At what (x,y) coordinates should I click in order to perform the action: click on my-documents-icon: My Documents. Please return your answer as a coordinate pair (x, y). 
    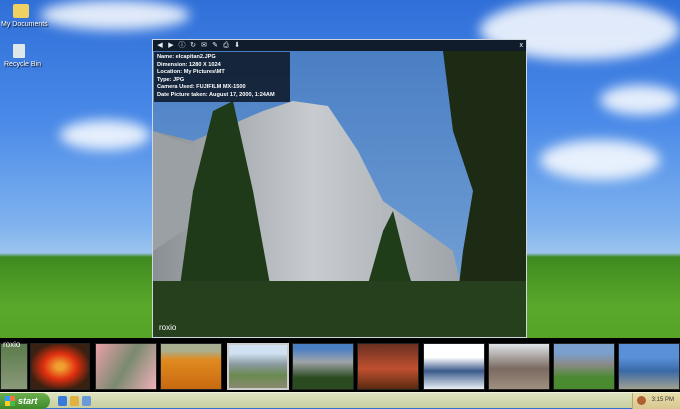
    Looking at the image, I should click on (28, 16).